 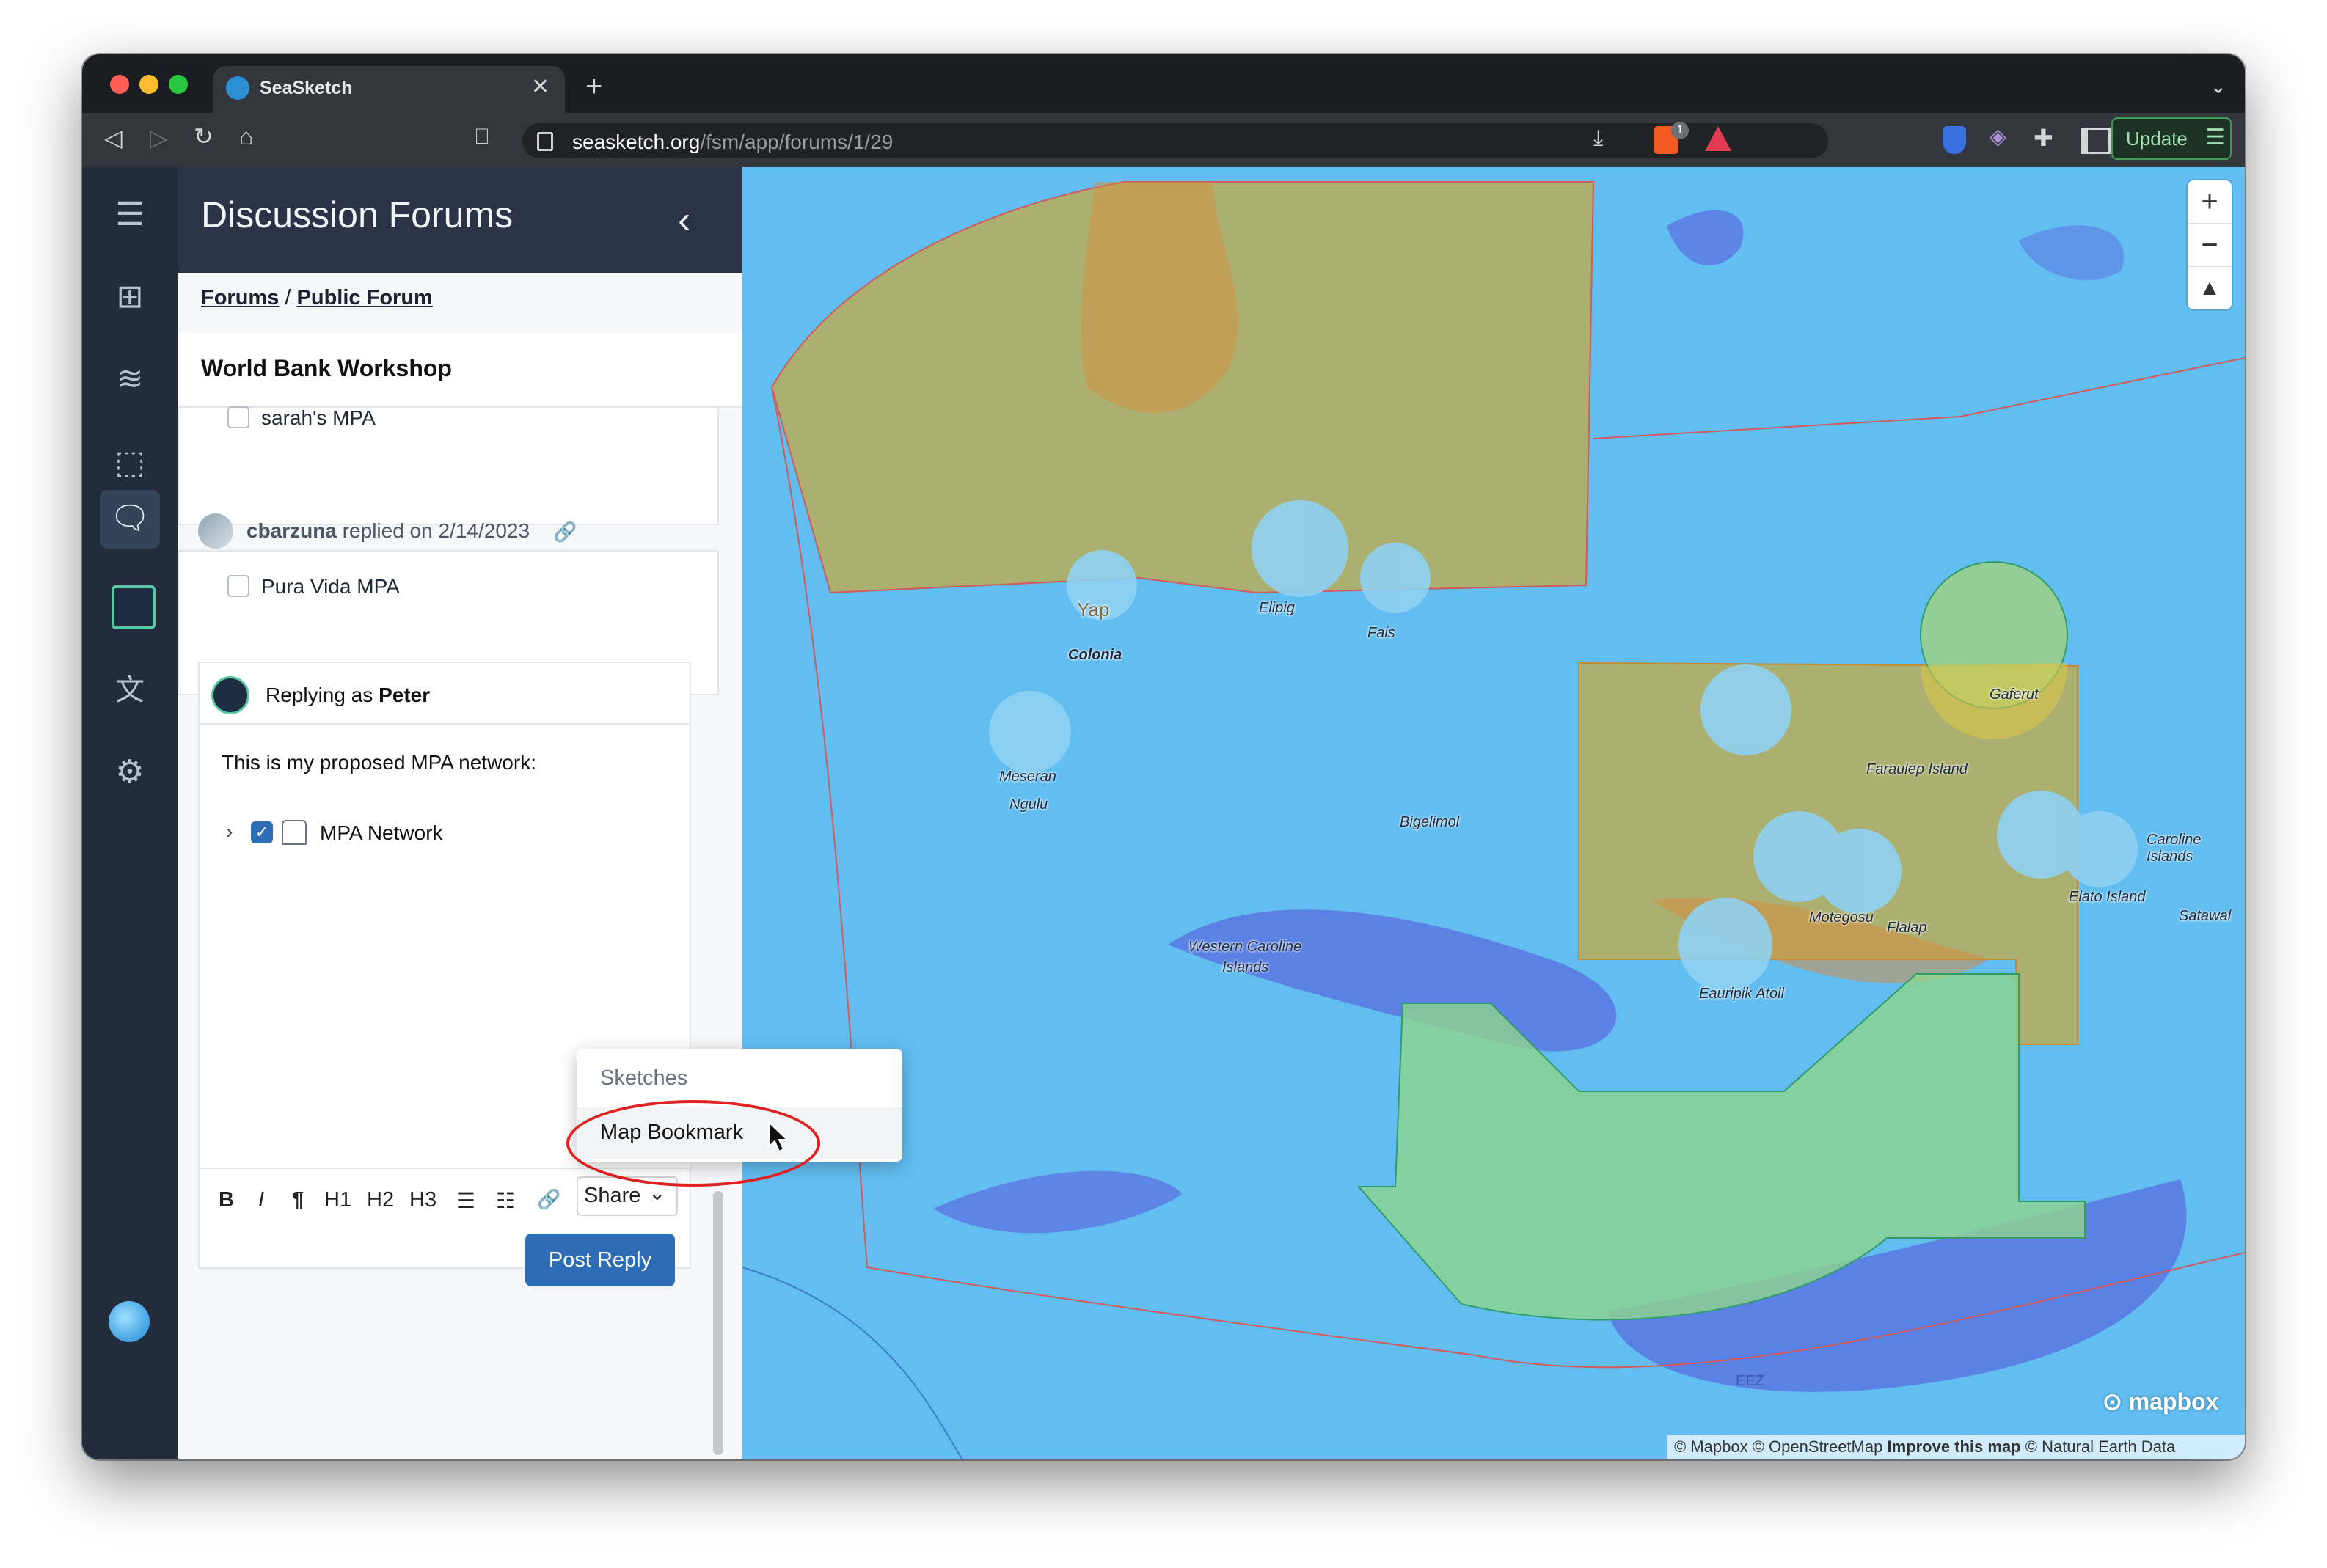 I want to click on map-label-islands: Islands, so click(x=1245, y=967).